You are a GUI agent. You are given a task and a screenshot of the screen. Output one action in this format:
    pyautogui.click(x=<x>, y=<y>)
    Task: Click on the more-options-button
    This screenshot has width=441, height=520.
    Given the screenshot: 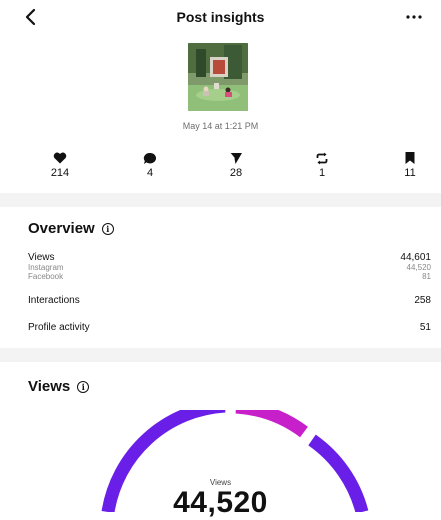 What is the action you would take?
    pyautogui.click(x=414, y=17)
    